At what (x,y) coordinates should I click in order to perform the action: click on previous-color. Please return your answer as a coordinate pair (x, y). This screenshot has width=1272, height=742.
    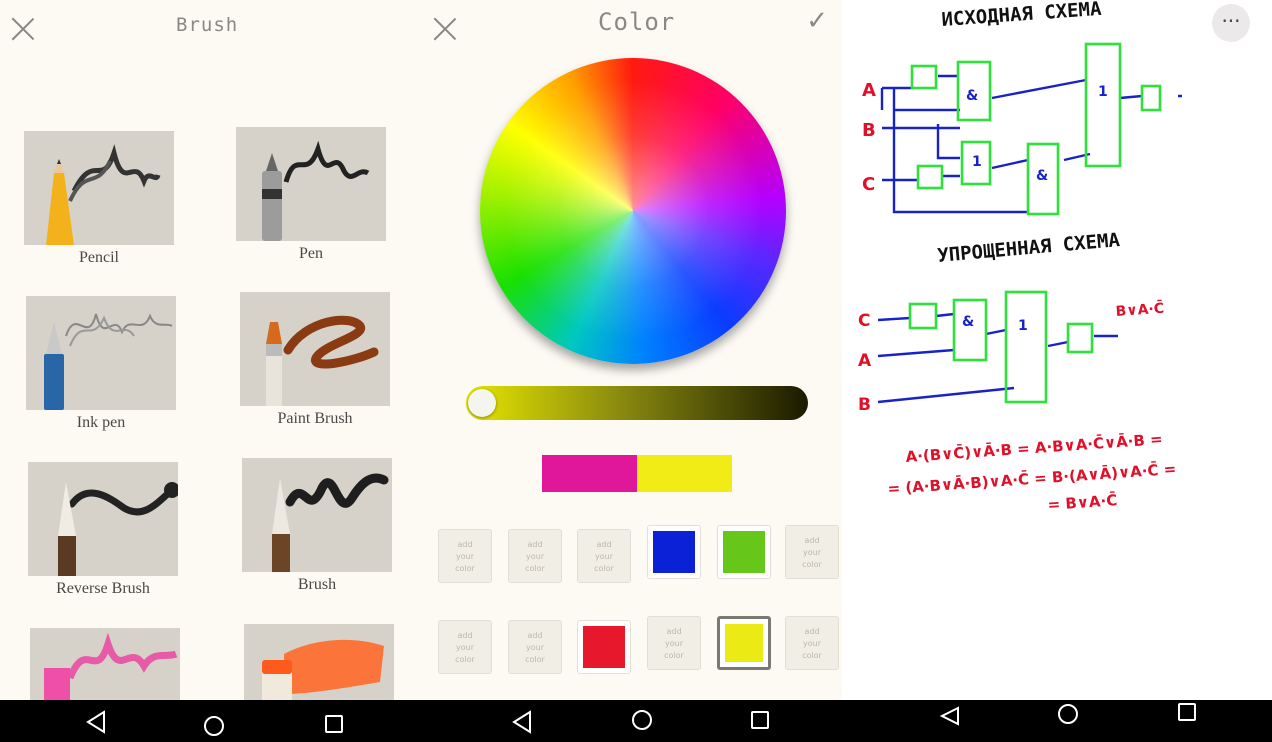
    Looking at the image, I should click on (589, 473).